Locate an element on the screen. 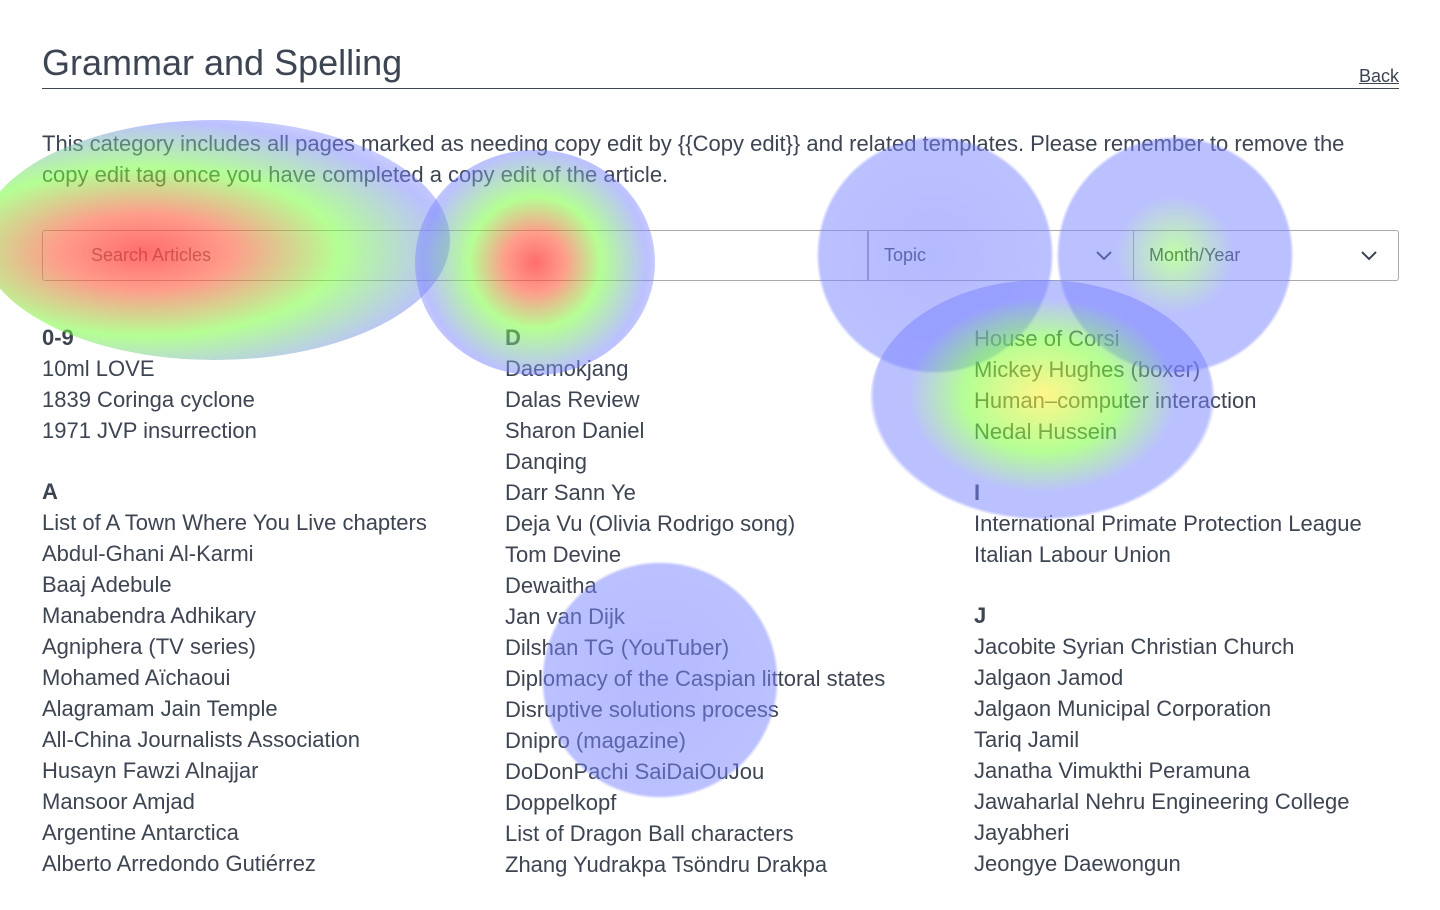 This screenshot has height=910, width=1440. page-title: Grammar and Spelling is located at coordinates (222, 62).